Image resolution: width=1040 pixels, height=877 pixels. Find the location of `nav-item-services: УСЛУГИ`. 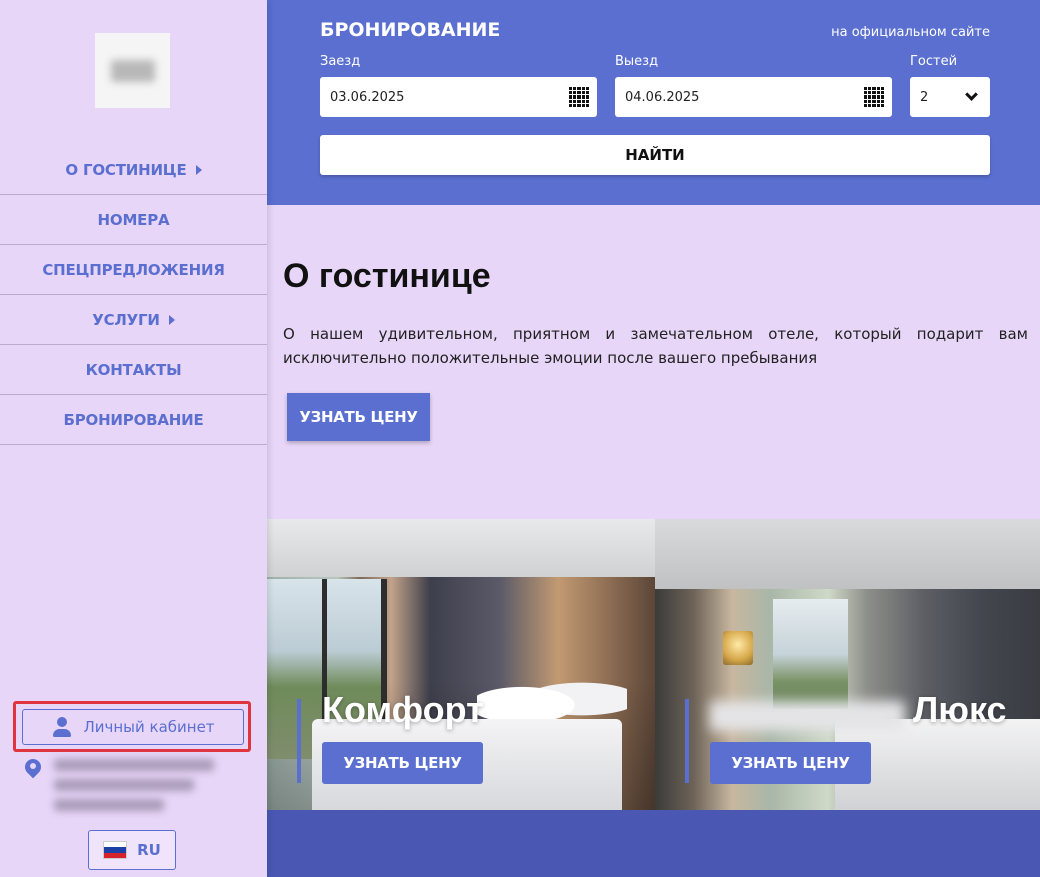

nav-item-services: УСЛУГИ is located at coordinates (133, 320).